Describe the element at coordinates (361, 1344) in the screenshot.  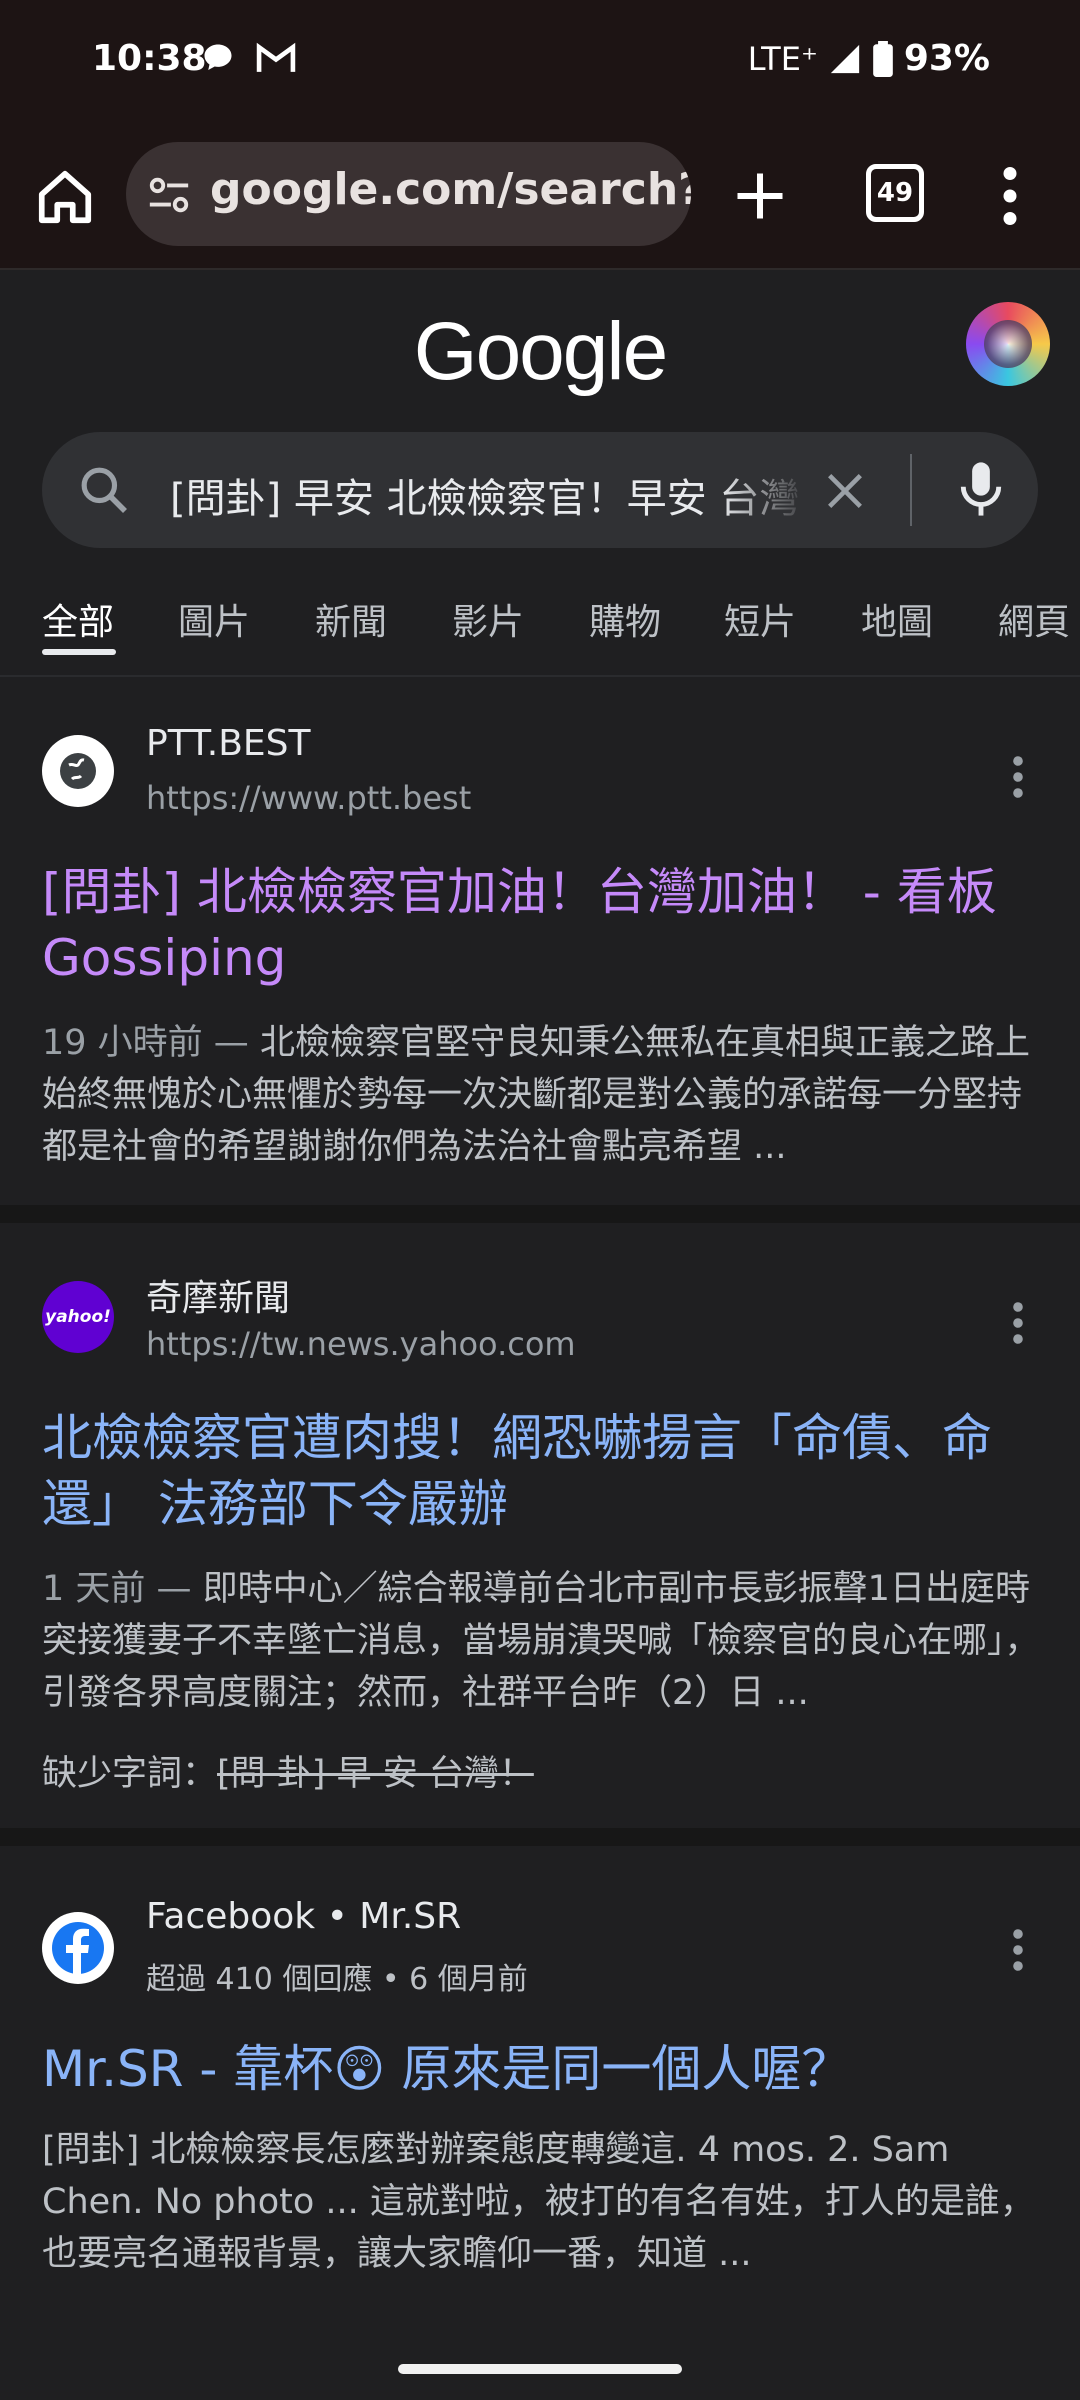
I see `result-url: https://tw.news.yahoo.com` at that location.